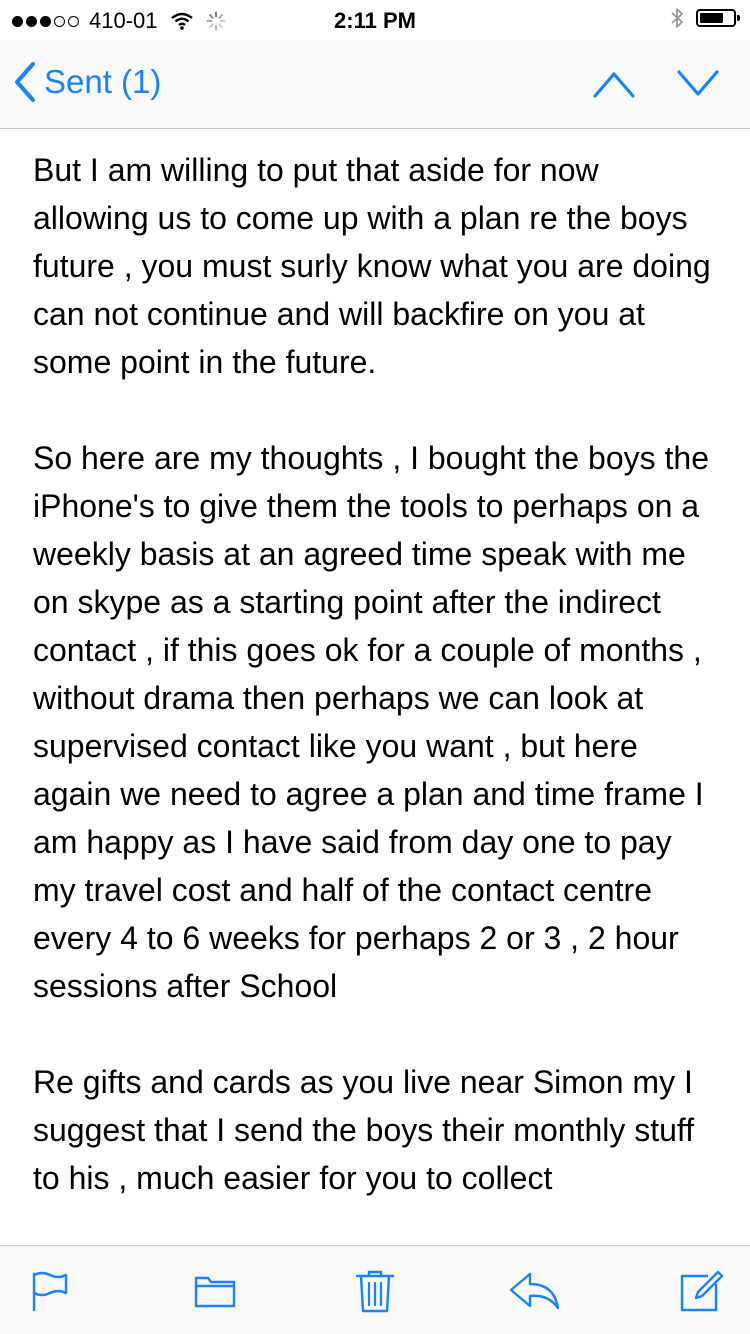 The height and width of the screenshot is (1334, 750). What do you see at coordinates (375, 84) in the screenshot?
I see `navigation-bar: Sent (1)` at bounding box center [375, 84].